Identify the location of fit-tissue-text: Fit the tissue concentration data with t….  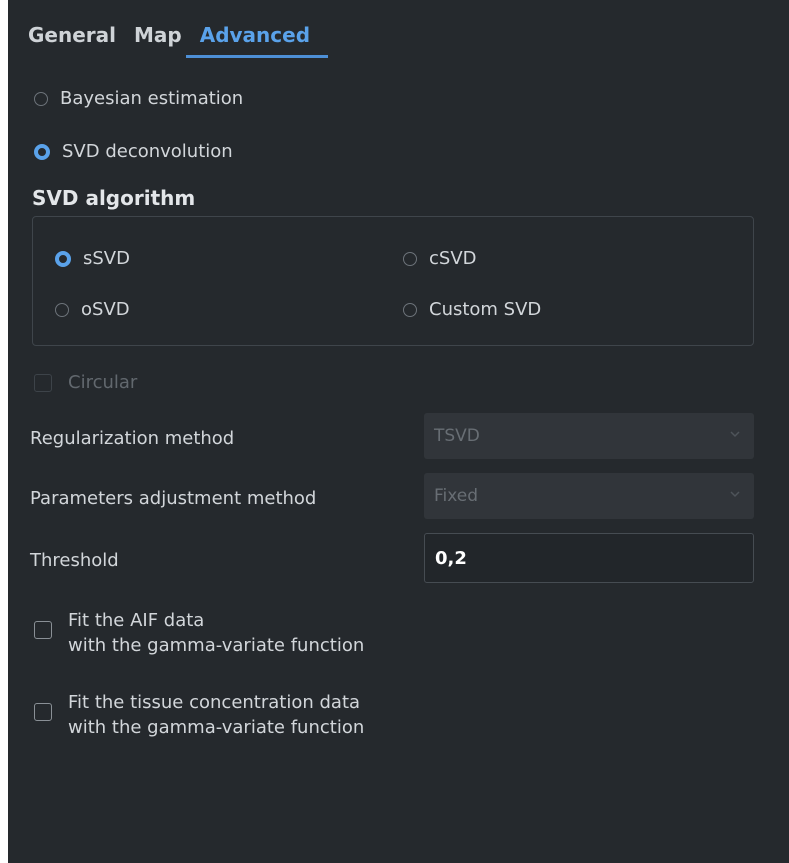
(216, 715).